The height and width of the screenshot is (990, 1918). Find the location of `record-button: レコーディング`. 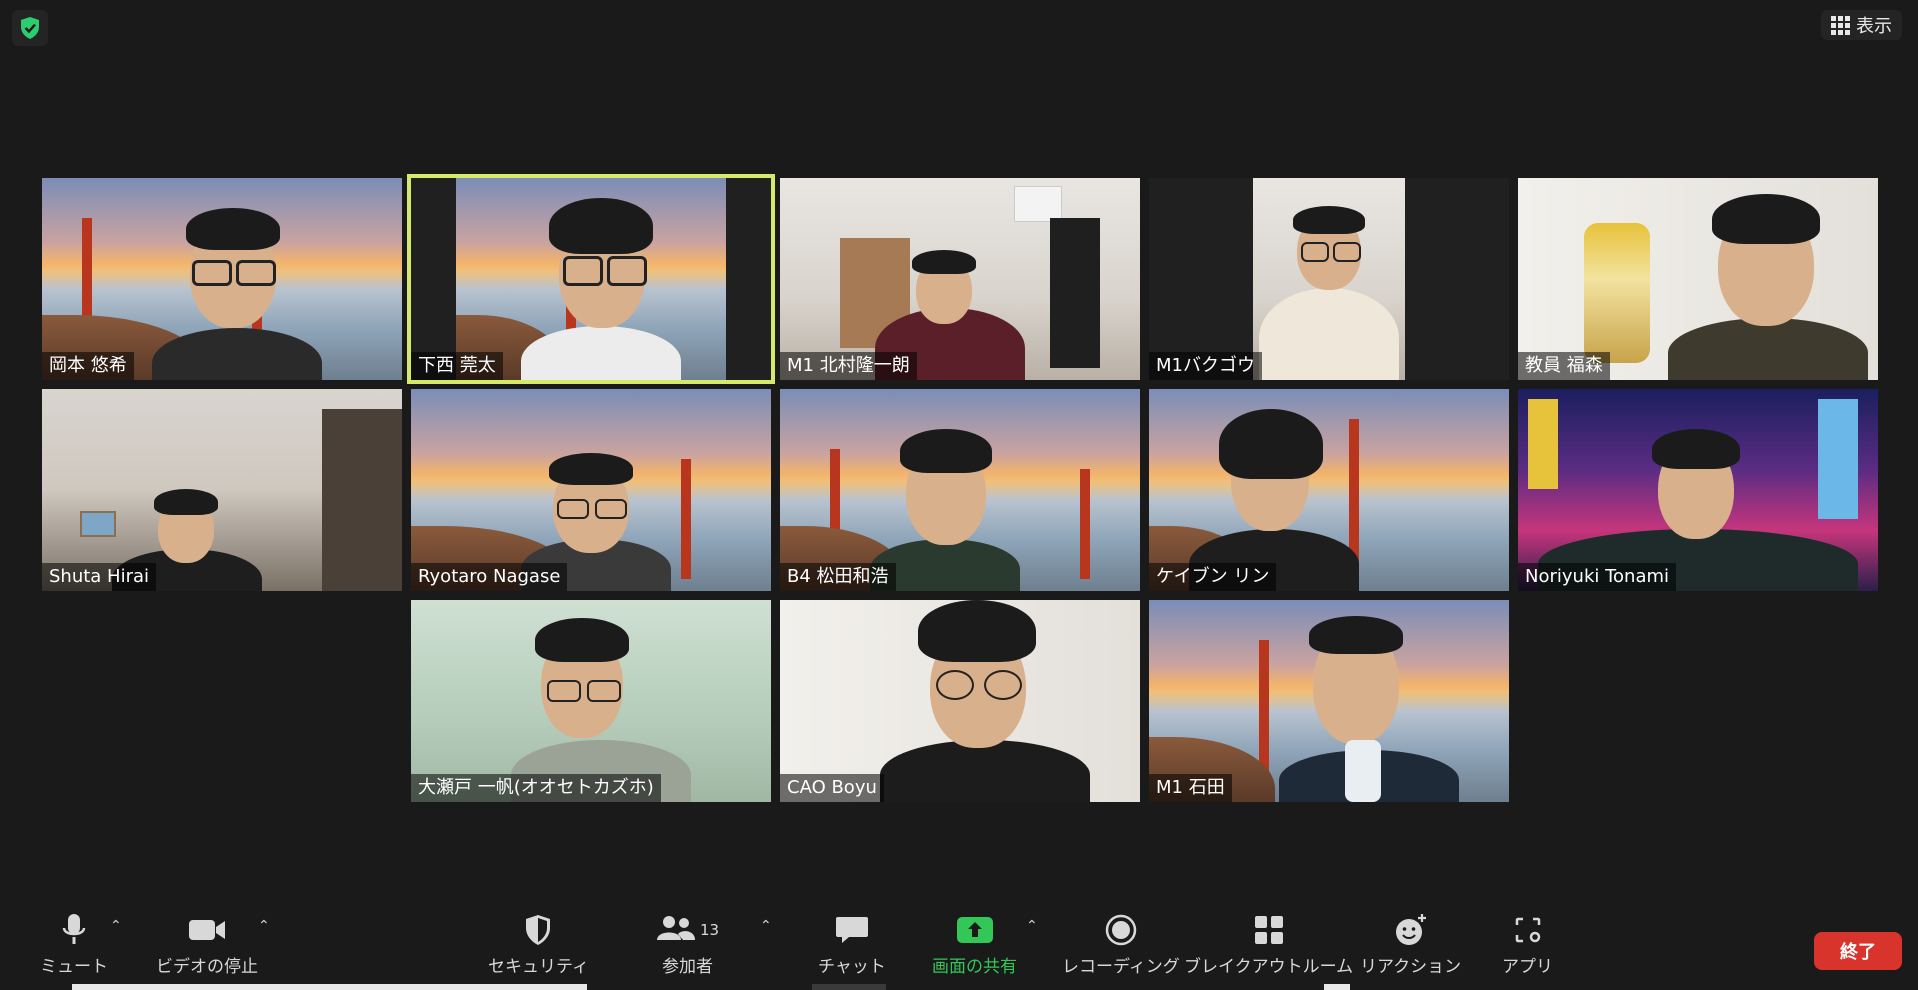

record-button: レコーディング is located at coordinates (1121, 943).